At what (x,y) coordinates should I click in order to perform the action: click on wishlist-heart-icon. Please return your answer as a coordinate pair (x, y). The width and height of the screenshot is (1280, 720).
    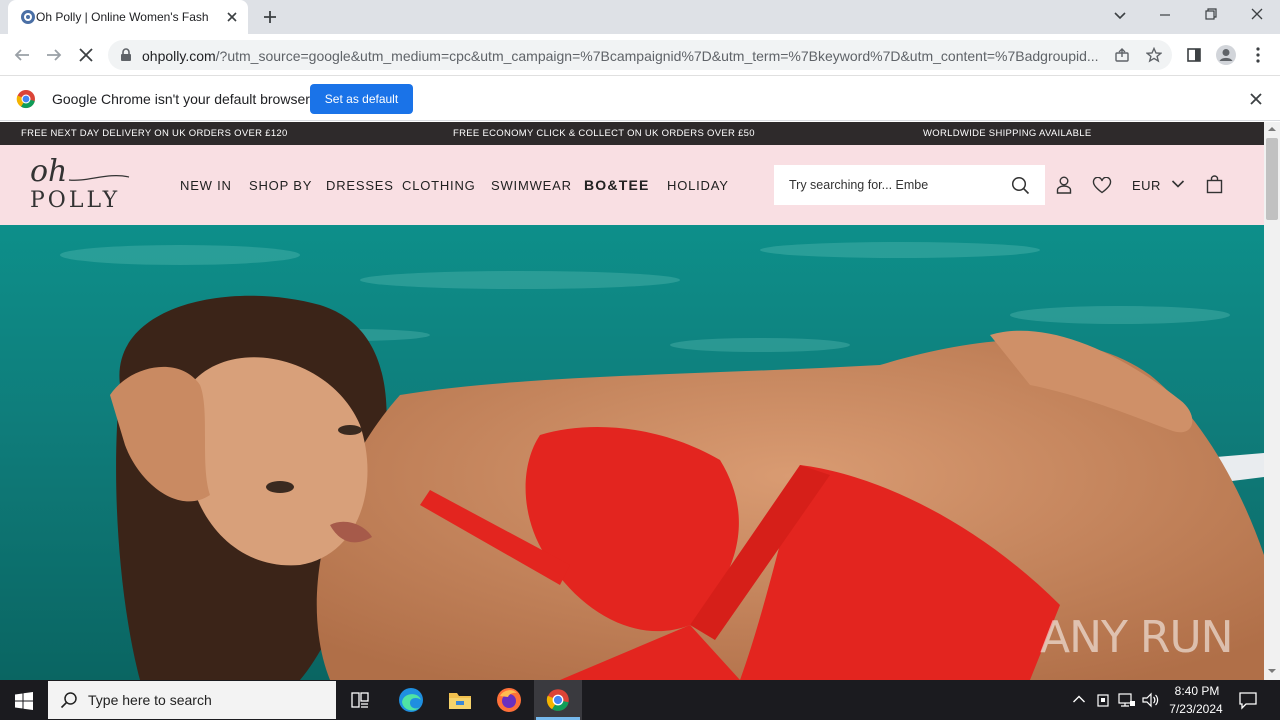
    Looking at the image, I should click on (1102, 185).